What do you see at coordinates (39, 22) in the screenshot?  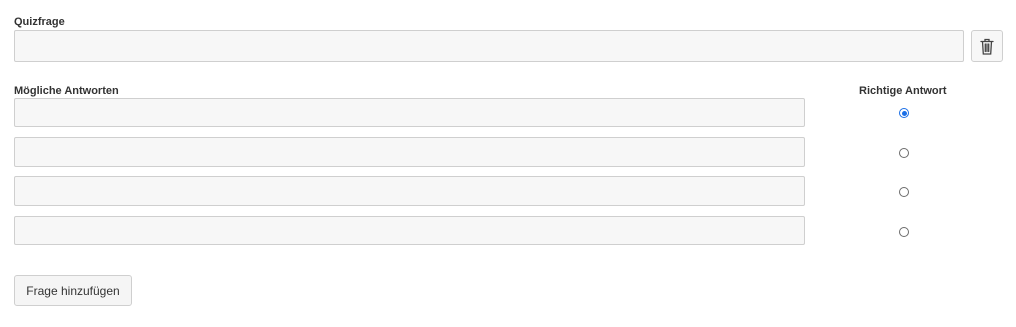 I see `question-label: Quizfrage` at bounding box center [39, 22].